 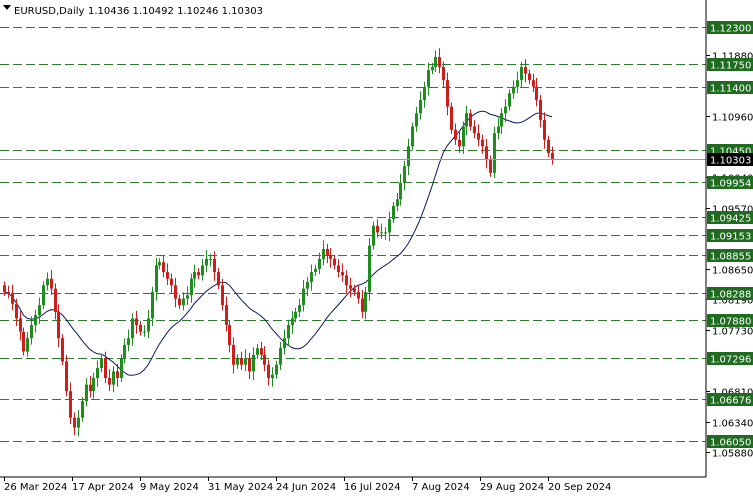 What do you see at coordinates (730, 401) in the screenshot?
I see `level-label: 1.06676` at bounding box center [730, 401].